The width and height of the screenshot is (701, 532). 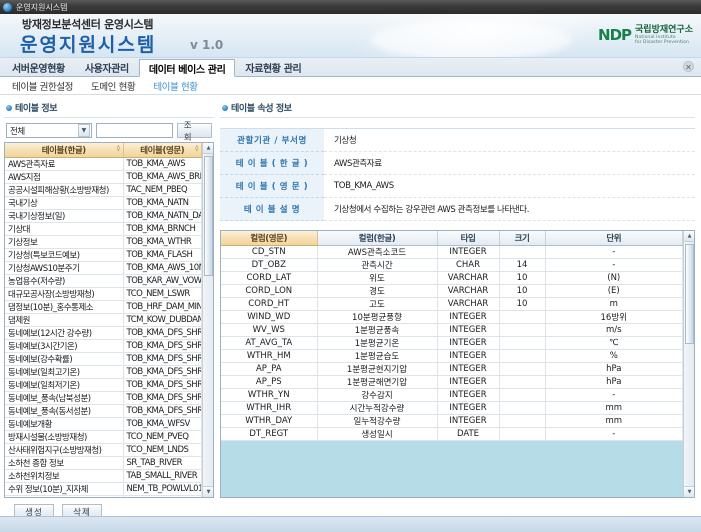 What do you see at coordinates (452, 369) in the screenshot?
I see `column-row: AP_PA 1분평균현지기압 INTEGER hPa` at bounding box center [452, 369].